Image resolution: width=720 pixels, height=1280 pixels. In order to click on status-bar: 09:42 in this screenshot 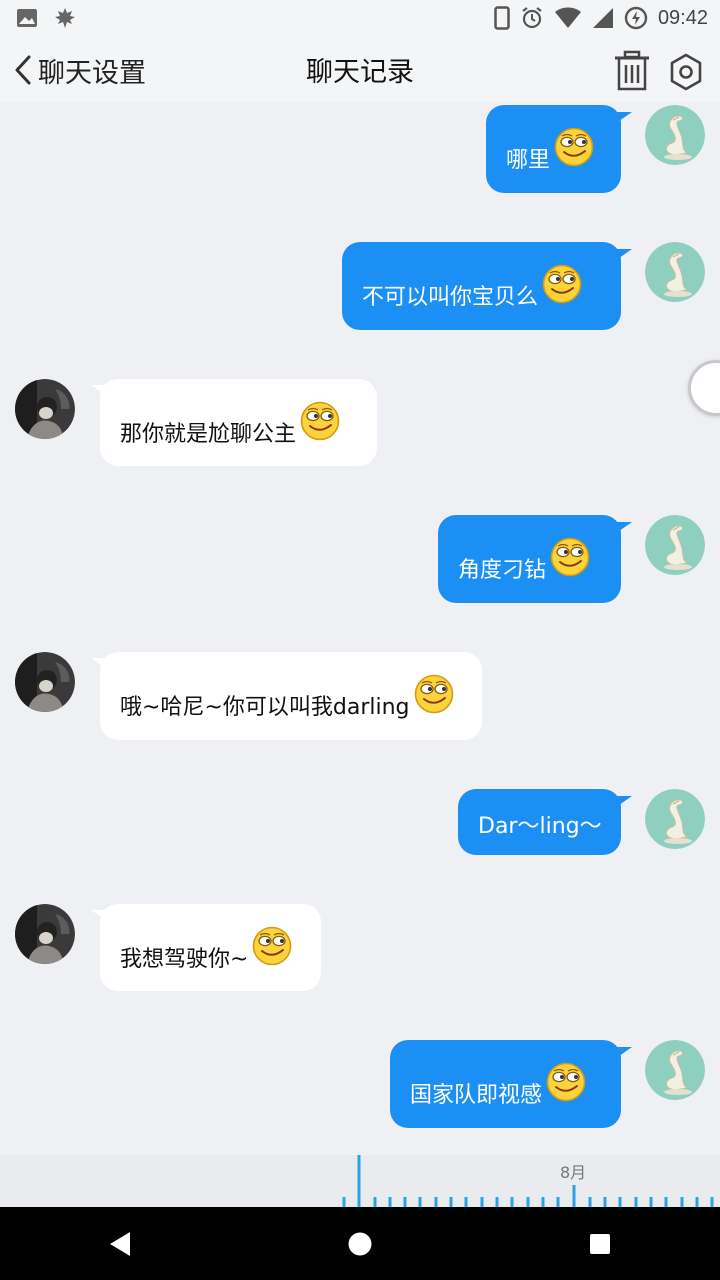, I will do `click(360, 18)`.